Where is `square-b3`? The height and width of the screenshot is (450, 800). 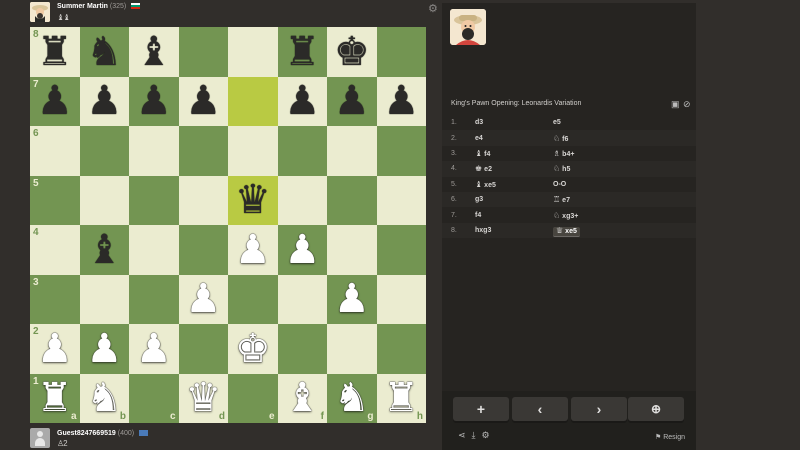 square-b3 is located at coordinates (104, 299).